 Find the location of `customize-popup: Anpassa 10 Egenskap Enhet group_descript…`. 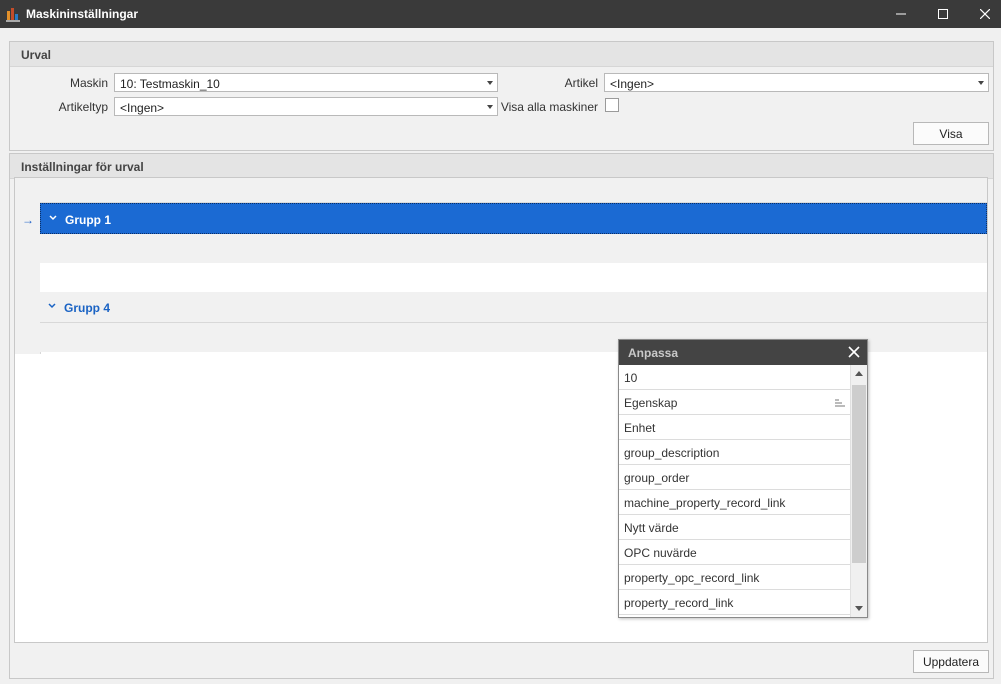

customize-popup: Anpassa 10 Egenskap Enhet group_descript… is located at coordinates (743, 478).